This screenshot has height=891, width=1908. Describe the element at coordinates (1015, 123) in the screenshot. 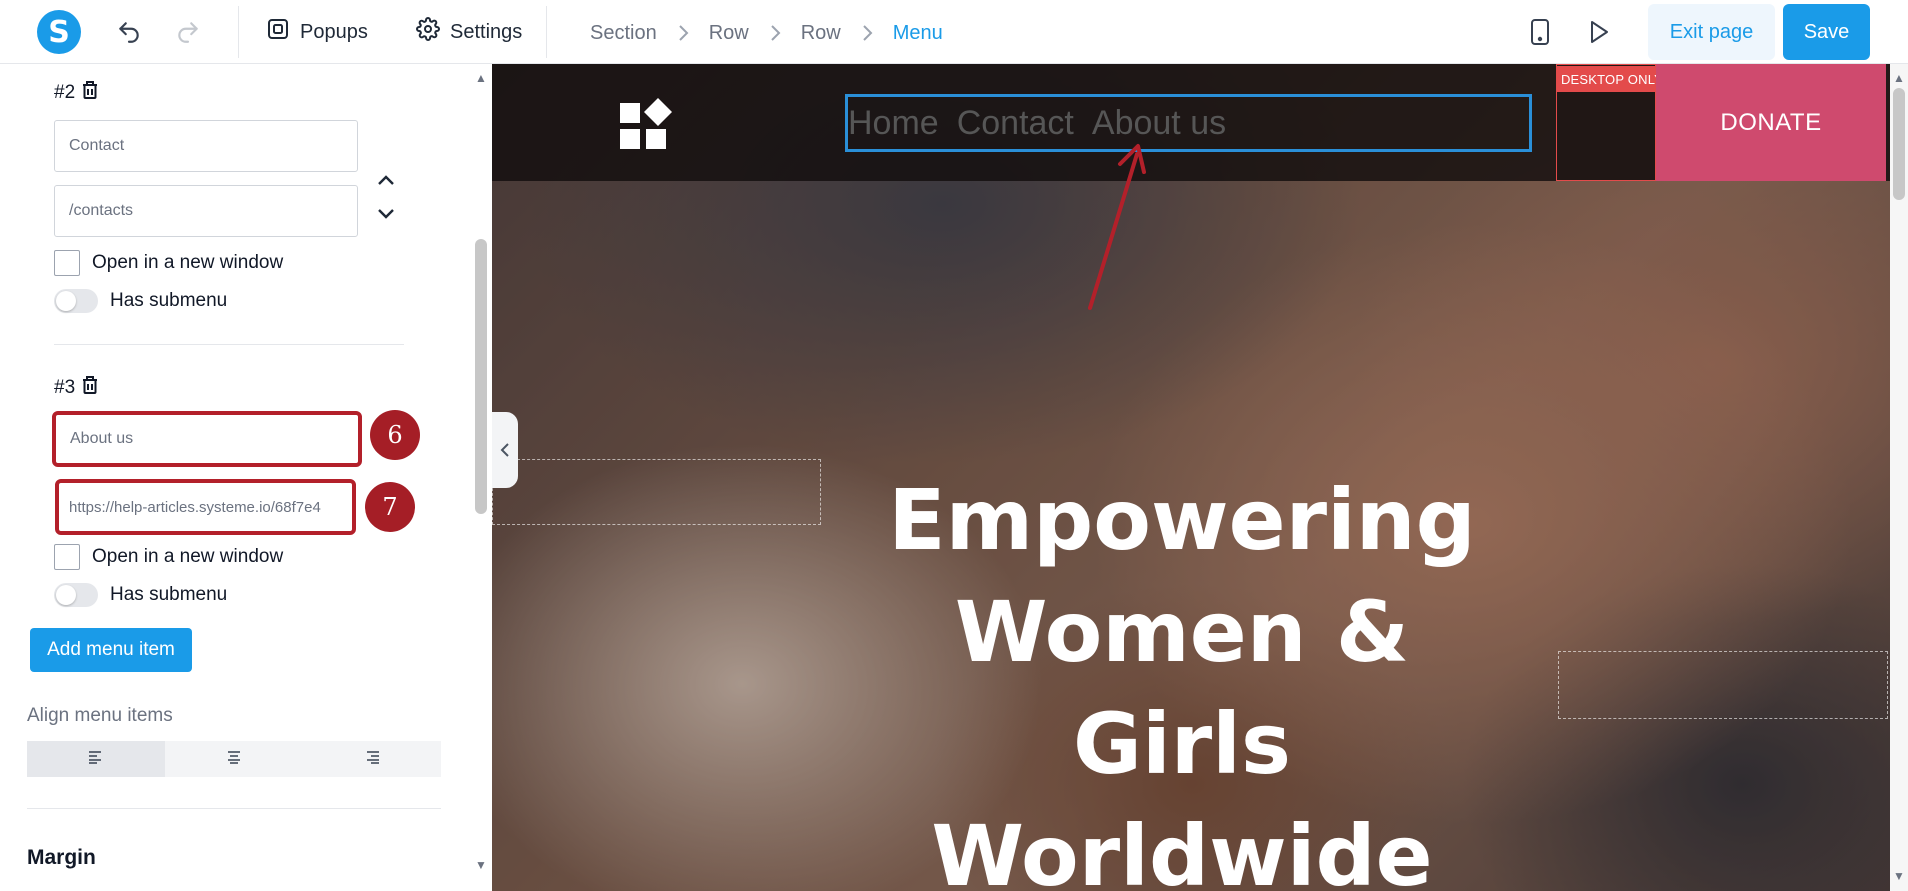

I see `menu-link-contact: Contact` at that location.